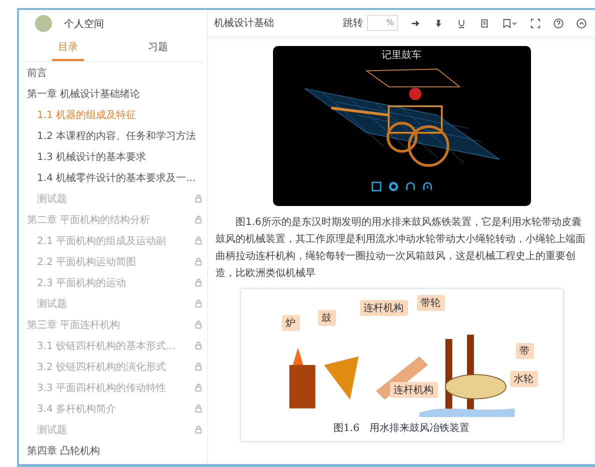 The height and width of the screenshot is (467, 595). Describe the element at coordinates (115, 450) in the screenshot. I see `chapter-item: 第四章 凸轮机构` at that location.